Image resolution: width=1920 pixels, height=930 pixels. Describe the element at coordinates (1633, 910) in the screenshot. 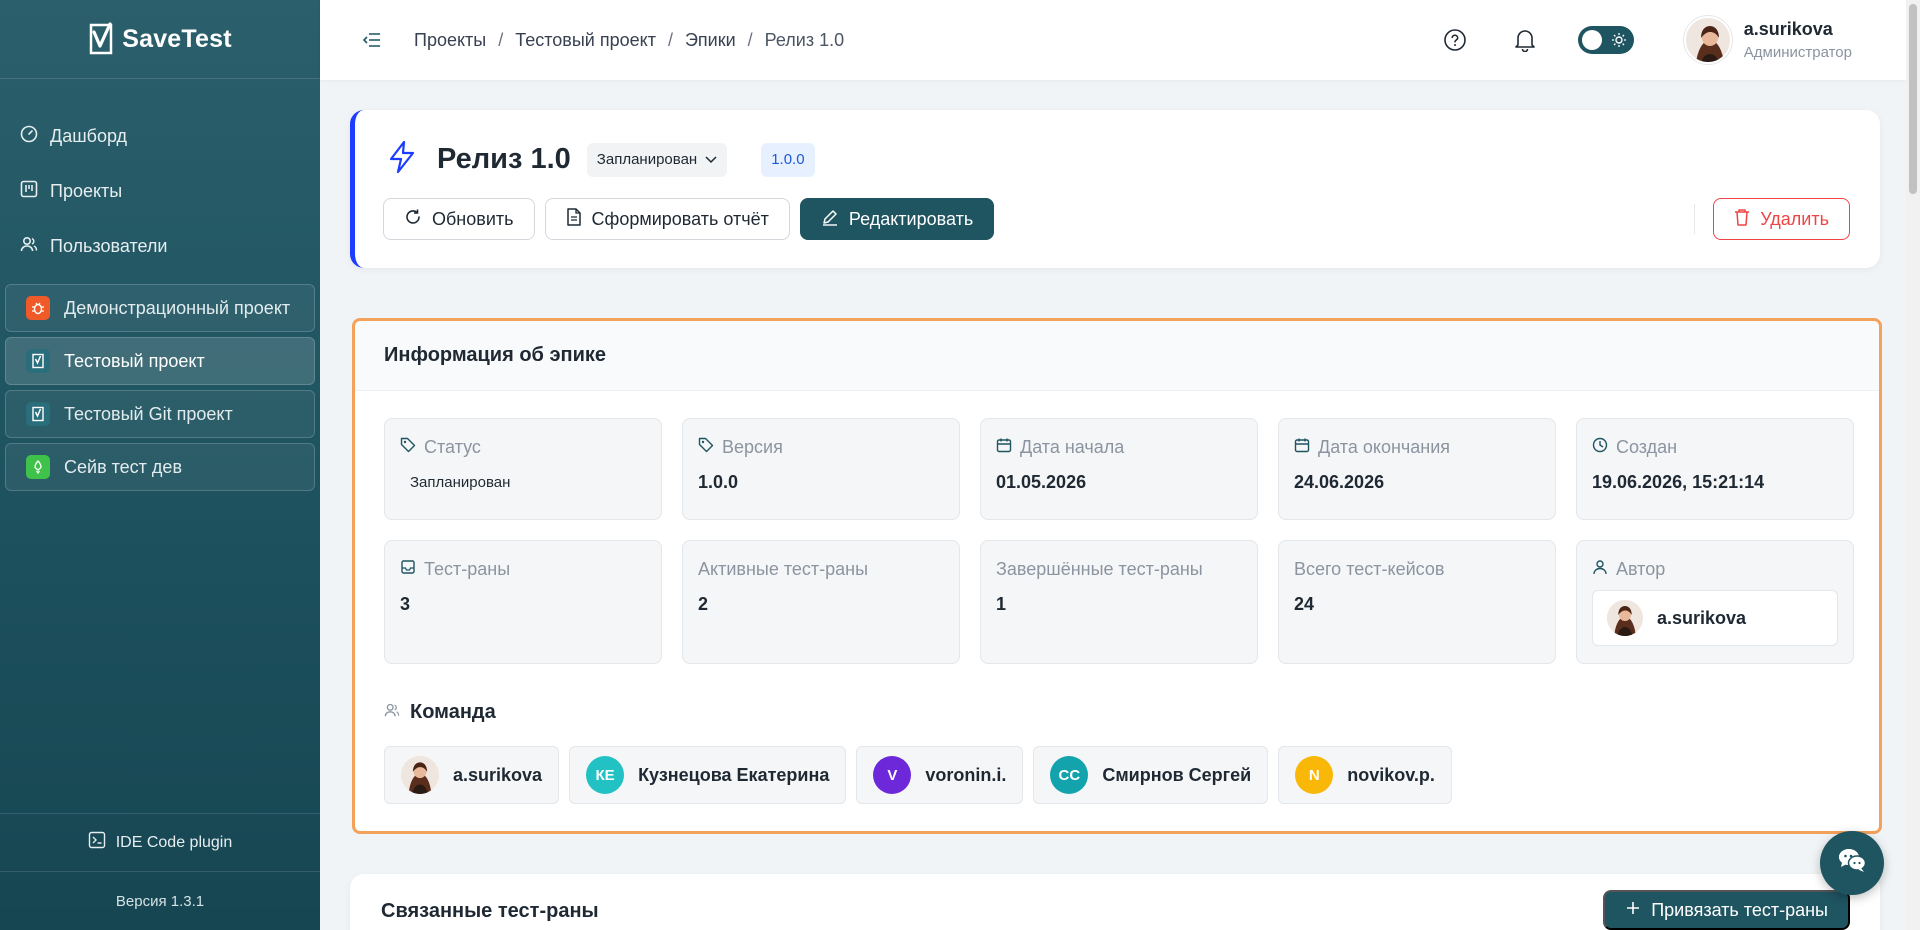

I see `plus-icon` at that location.